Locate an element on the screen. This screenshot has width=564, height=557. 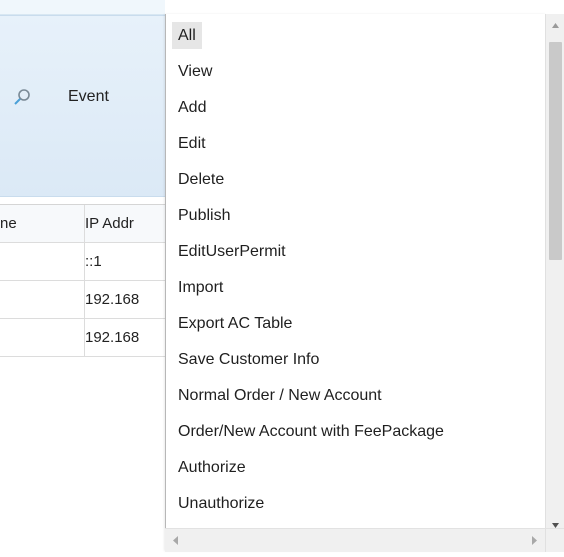
dropdown-option-add: Add is located at coordinates (192, 107).